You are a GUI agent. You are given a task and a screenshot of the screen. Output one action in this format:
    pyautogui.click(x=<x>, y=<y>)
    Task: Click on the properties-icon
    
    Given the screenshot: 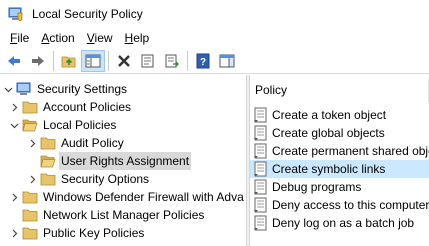 What is the action you would take?
    pyautogui.click(x=147, y=60)
    